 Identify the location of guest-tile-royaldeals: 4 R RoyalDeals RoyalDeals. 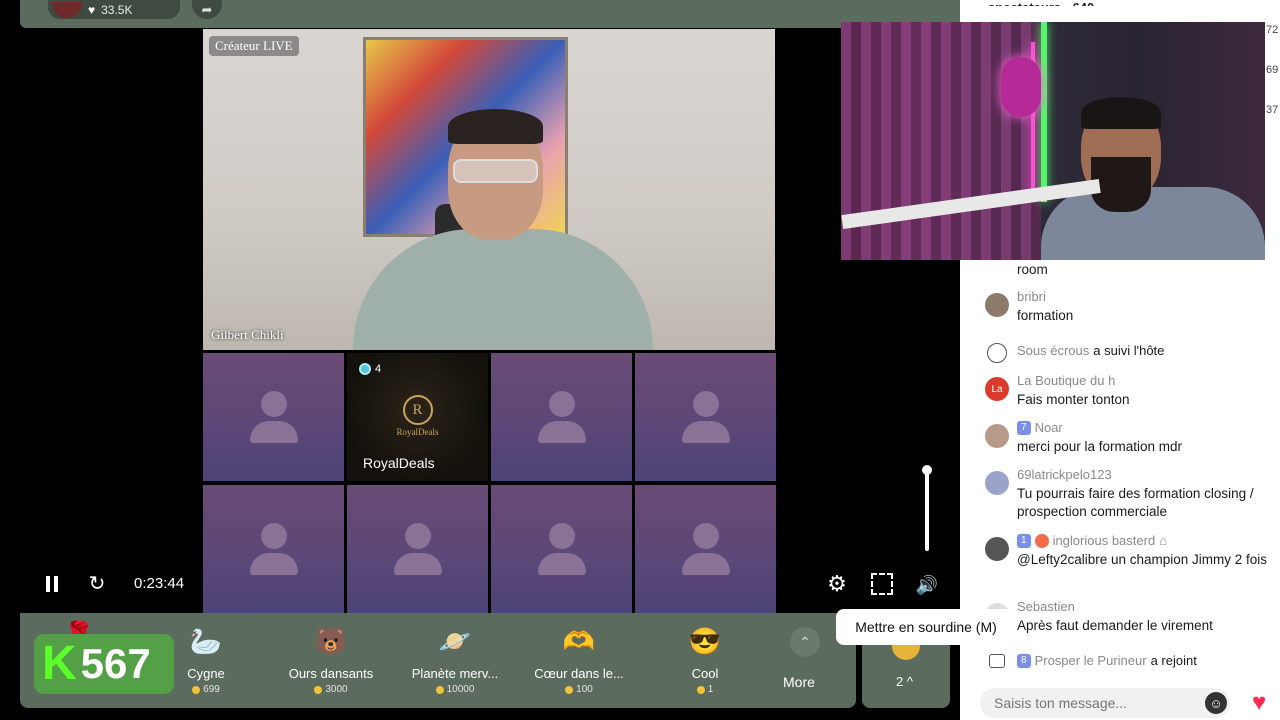
(417, 417).